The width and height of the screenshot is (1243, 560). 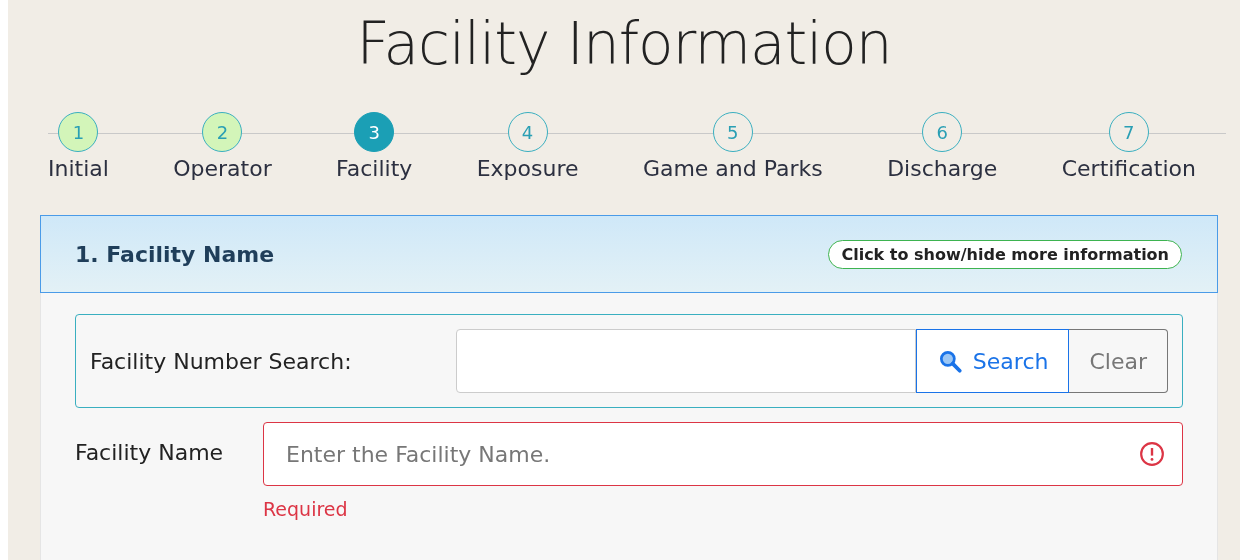 I want to click on search-button: Search, so click(x=992, y=361).